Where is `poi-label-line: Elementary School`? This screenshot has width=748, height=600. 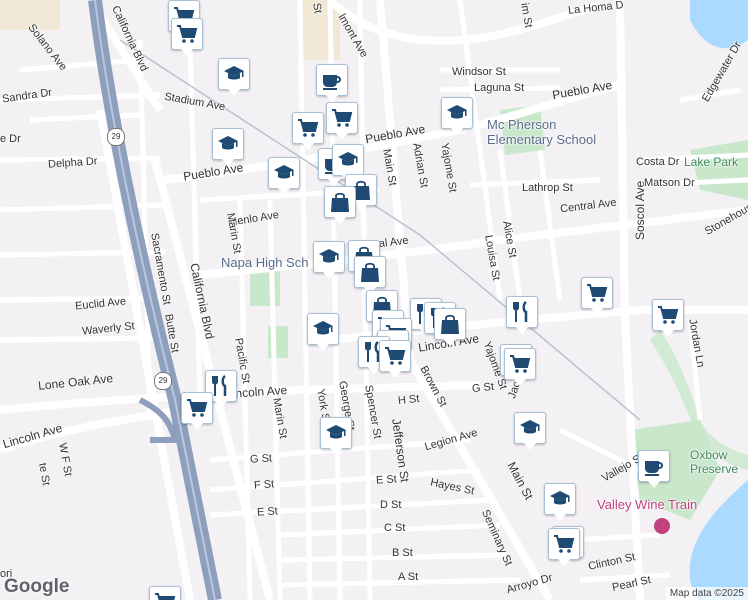 poi-label-line: Elementary School is located at coordinates (542, 139).